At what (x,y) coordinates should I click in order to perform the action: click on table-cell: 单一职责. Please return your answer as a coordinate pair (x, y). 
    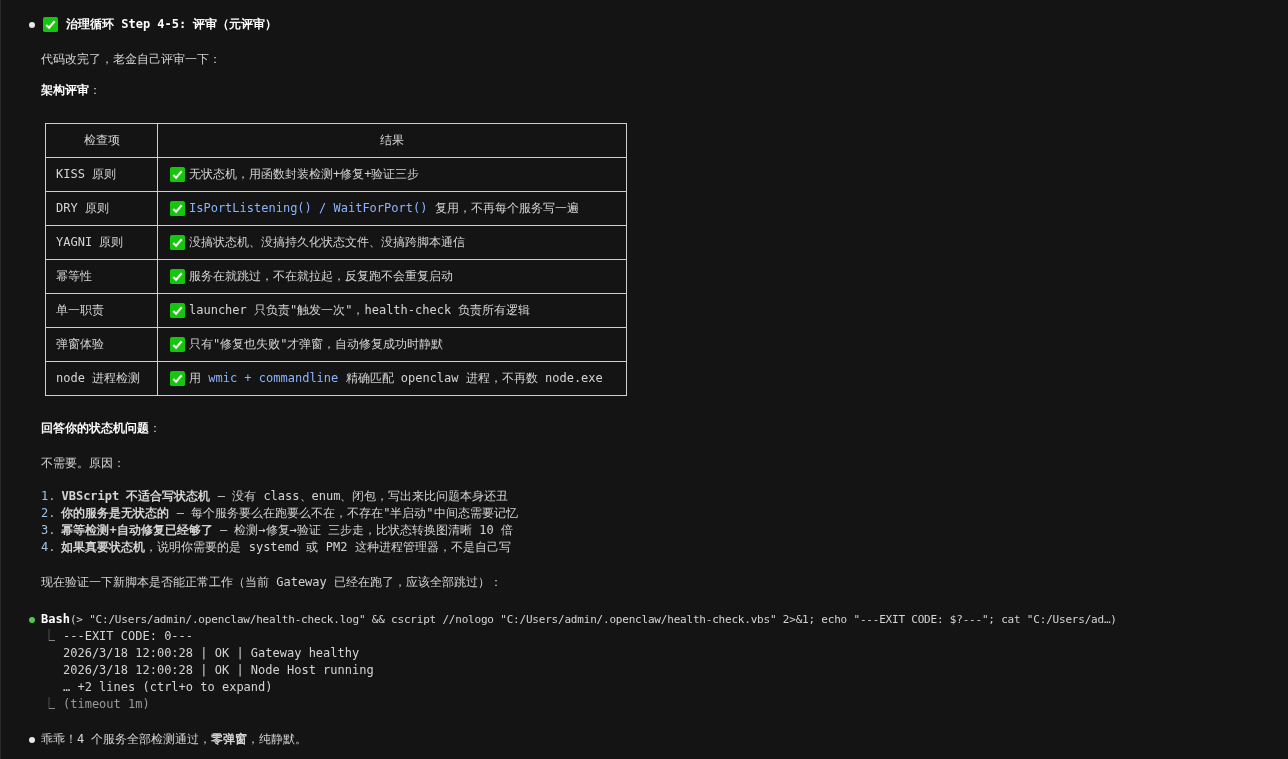
    Looking at the image, I should click on (101, 310).